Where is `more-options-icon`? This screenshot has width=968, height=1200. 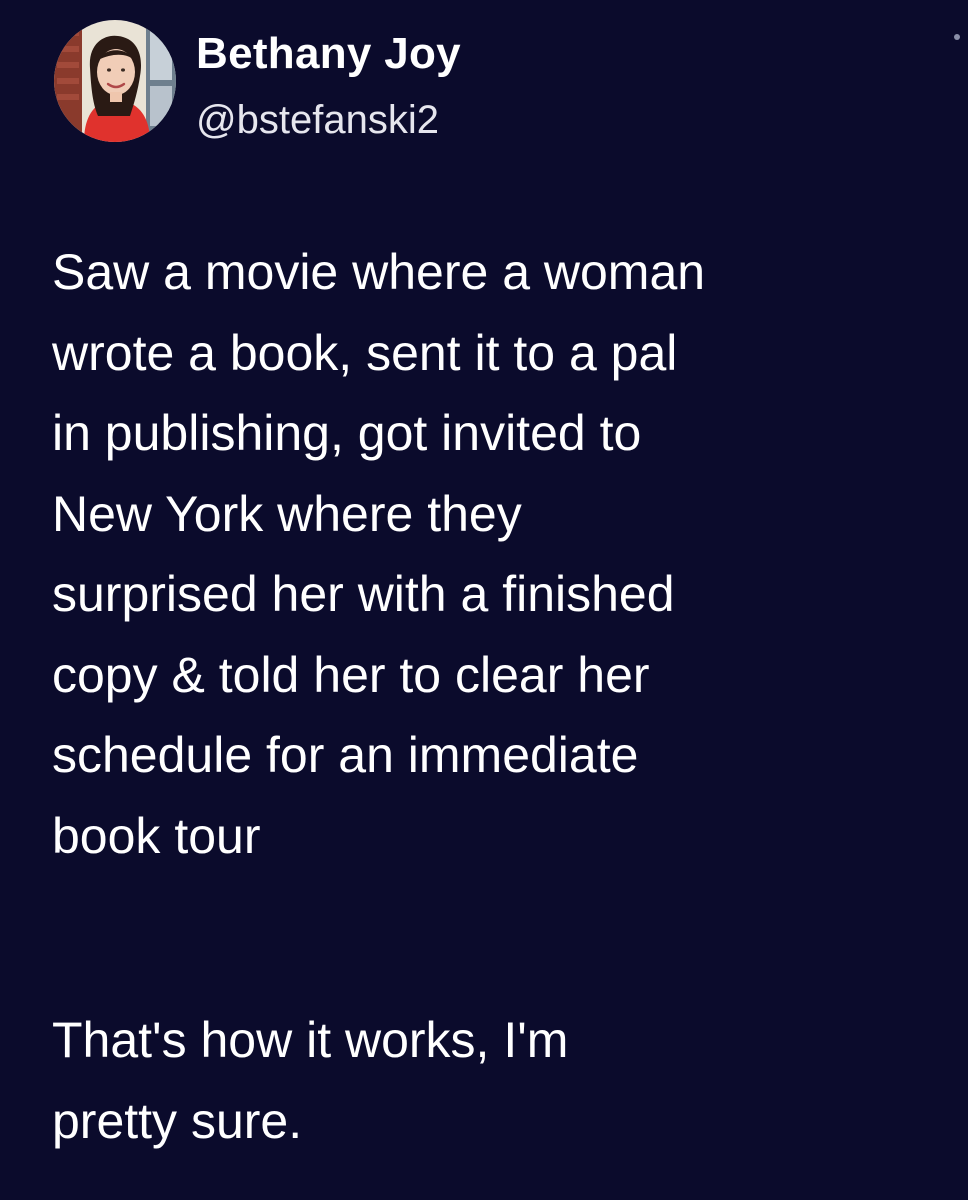 more-options-icon is located at coordinates (957, 37).